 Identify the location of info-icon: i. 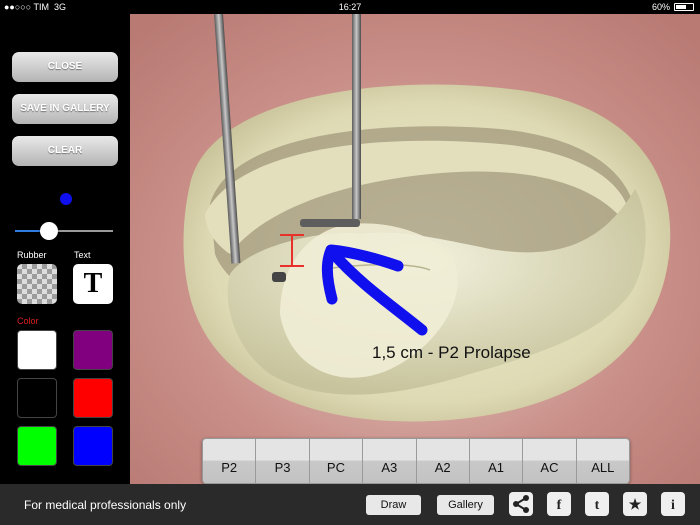
(673, 504).